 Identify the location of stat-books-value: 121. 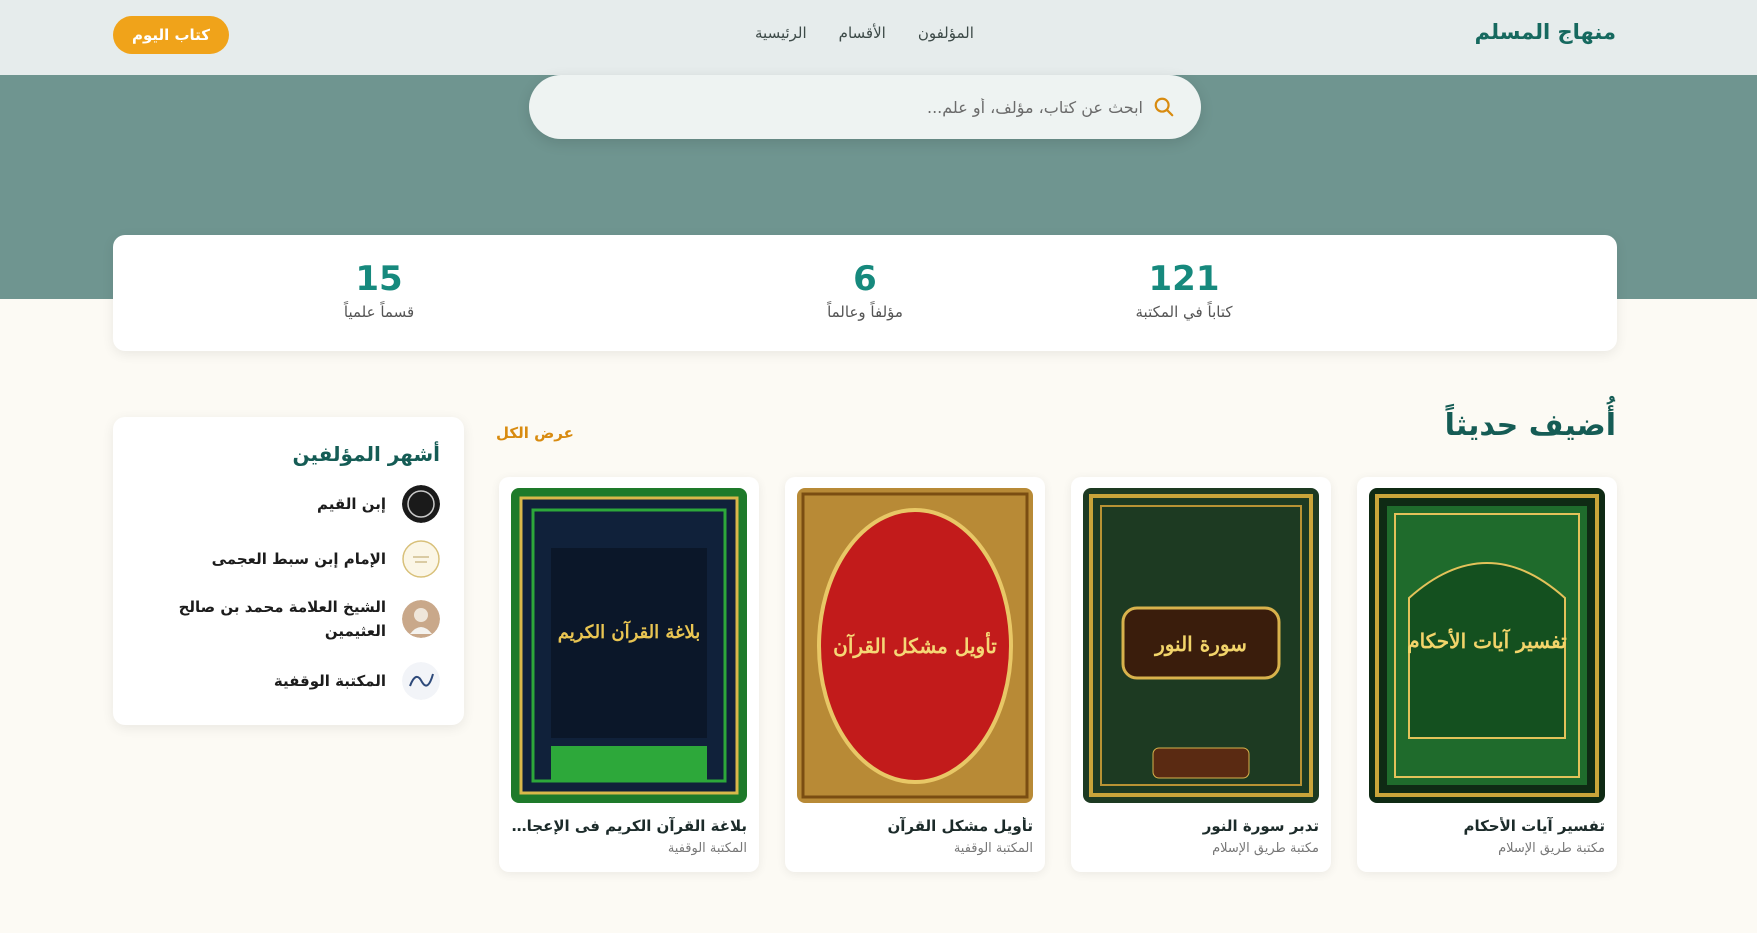
(1184, 279).